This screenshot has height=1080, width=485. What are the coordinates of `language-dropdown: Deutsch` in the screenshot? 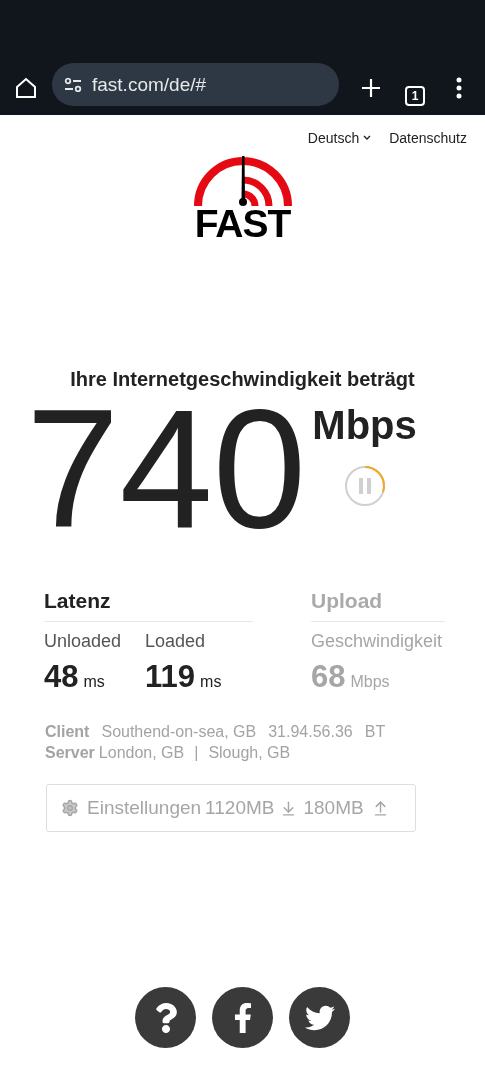 It's located at (339, 138).